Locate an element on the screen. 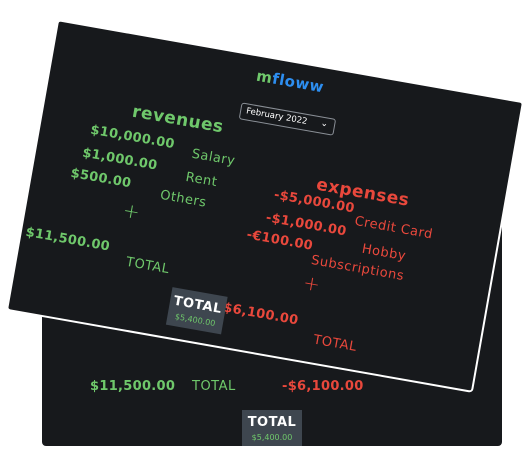  grand-total-box: TOTAL $5,400.00 is located at coordinates (196, 311).